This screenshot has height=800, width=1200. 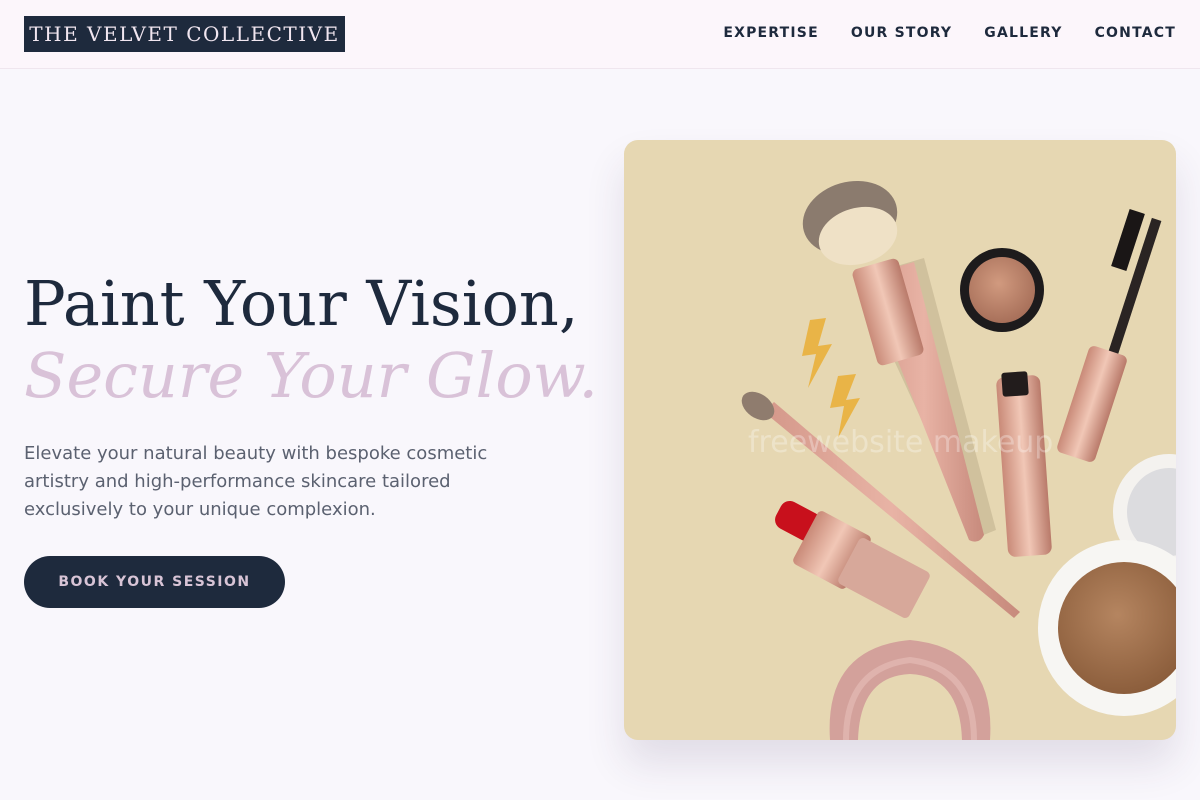 I want to click on brand-logo: THE VELVET COLLECTIVE, so click(x=184, y=34).